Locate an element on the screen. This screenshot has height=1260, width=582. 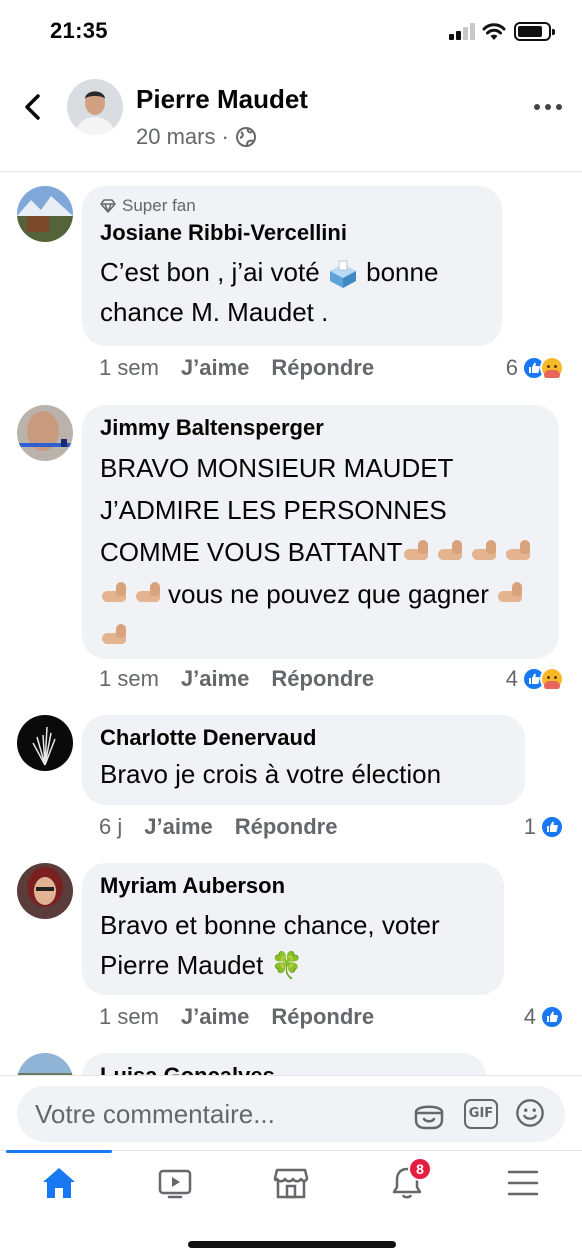
comment-time: 6 j is located at coordinates (111, 826).